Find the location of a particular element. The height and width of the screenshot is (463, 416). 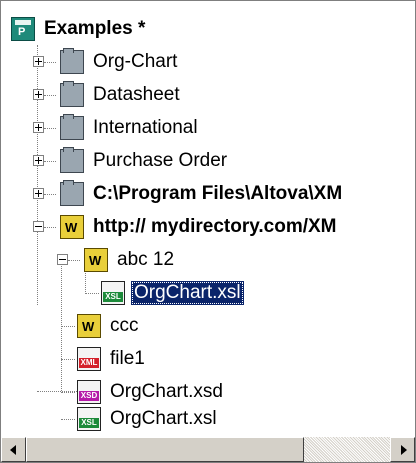

arrow-right-icon is located at coordinates (404, 450).